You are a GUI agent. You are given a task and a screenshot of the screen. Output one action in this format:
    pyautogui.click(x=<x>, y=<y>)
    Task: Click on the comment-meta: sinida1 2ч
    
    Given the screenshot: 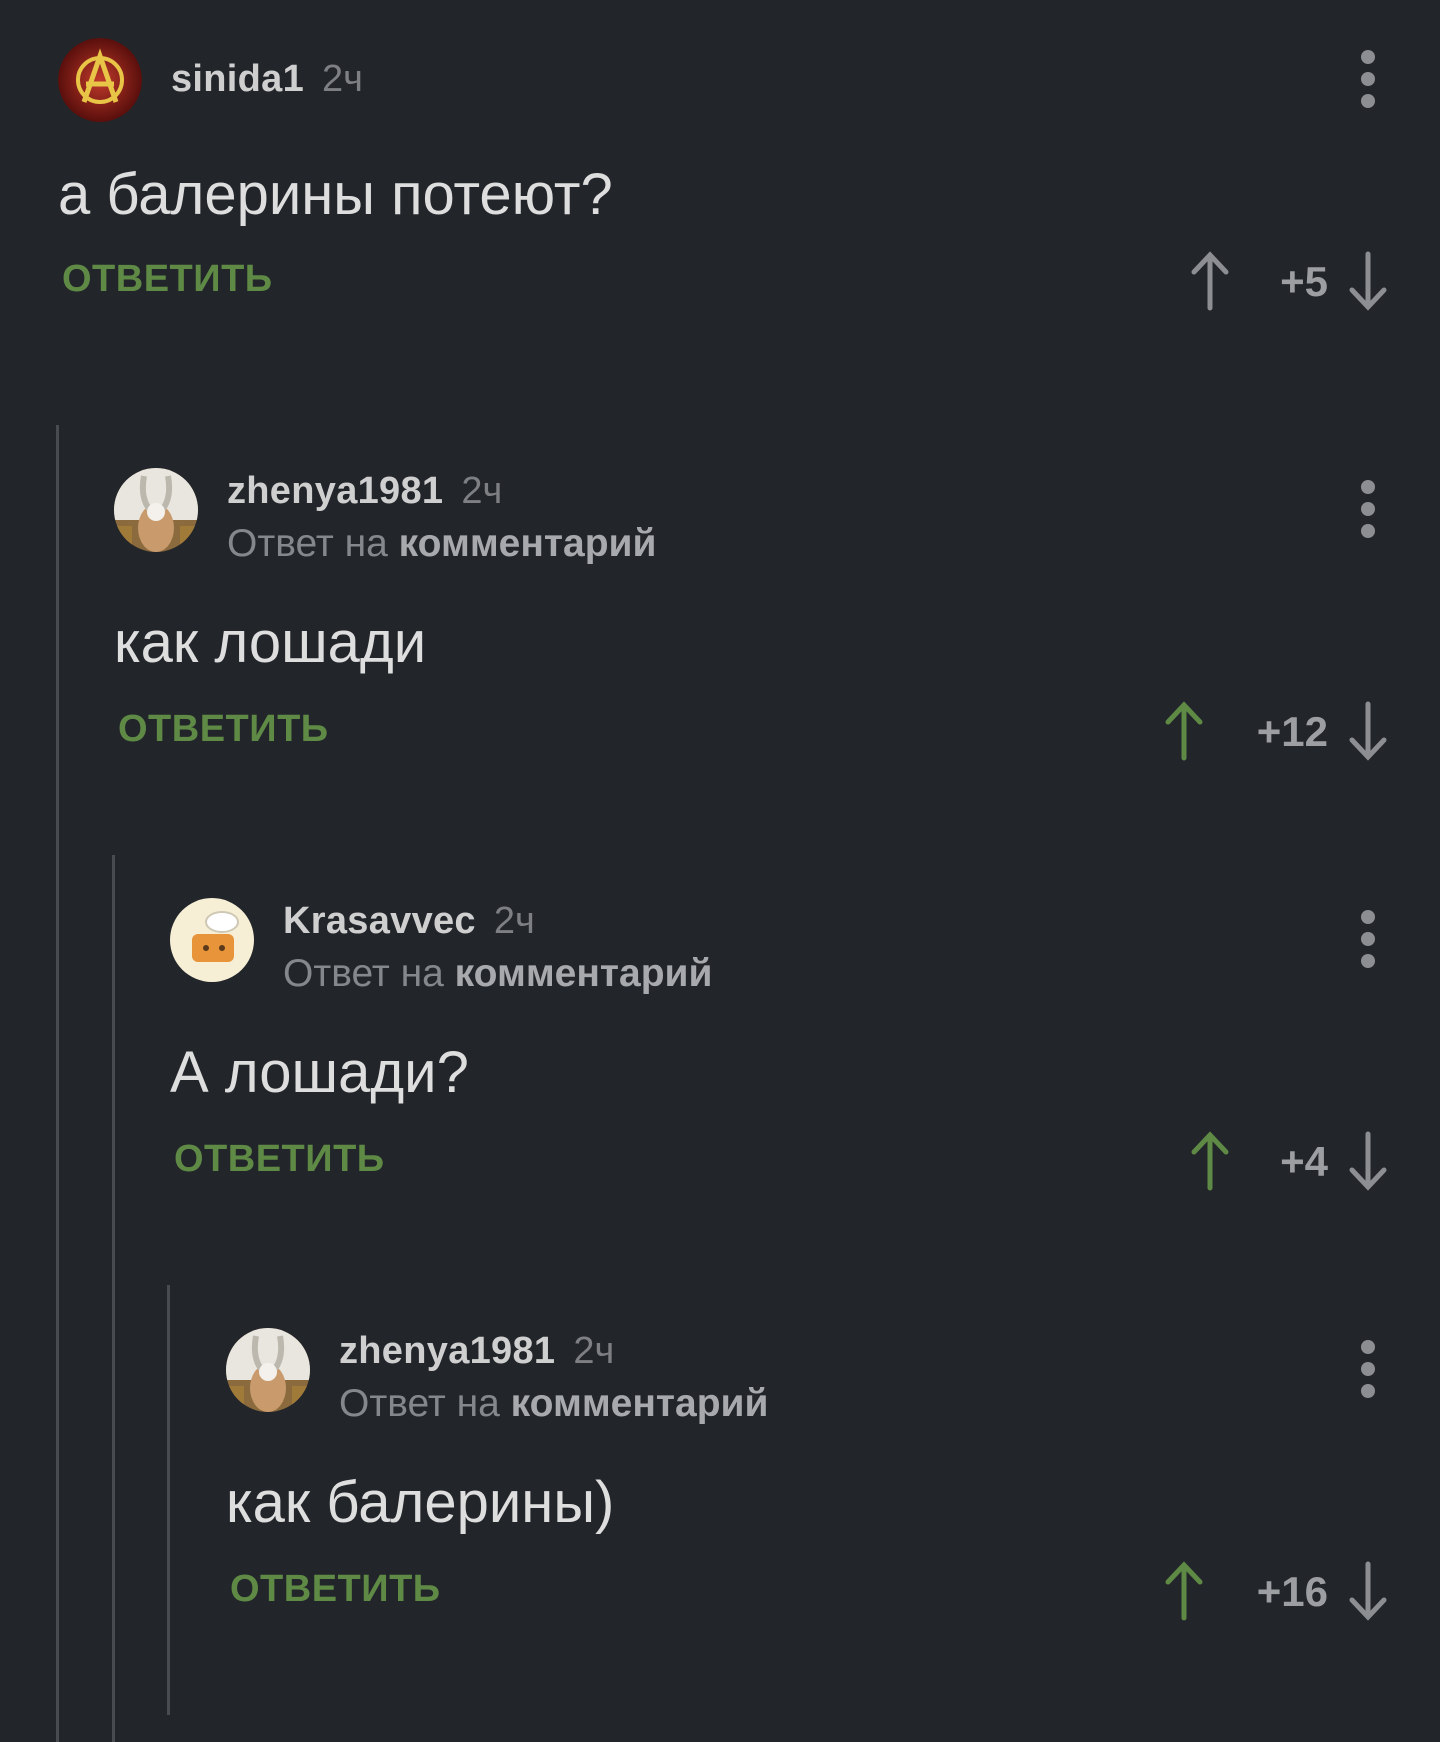 What is the action you would take?
    pyautogui.click(x=267, y=79)
    